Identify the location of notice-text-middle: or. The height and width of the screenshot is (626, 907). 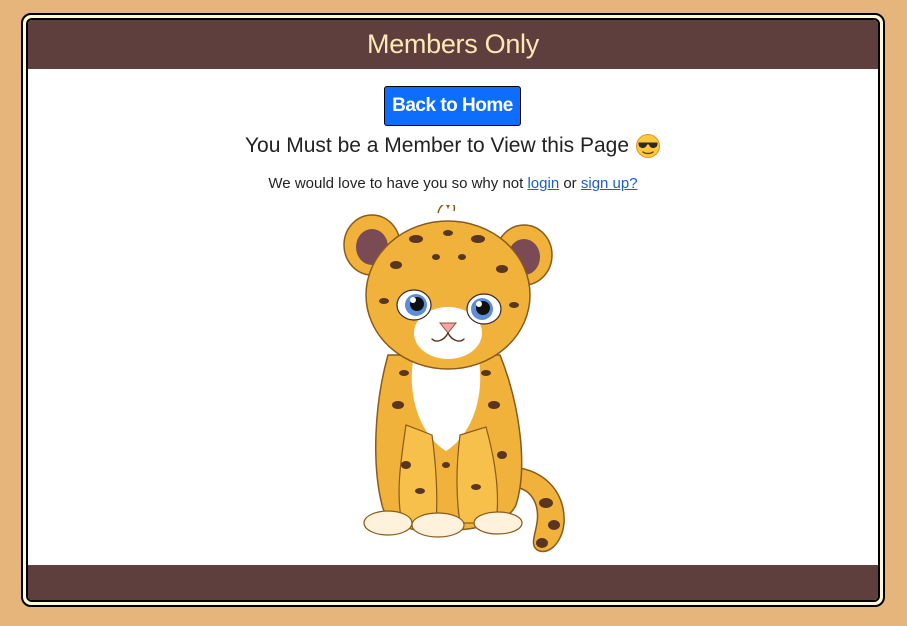
(570, 183).